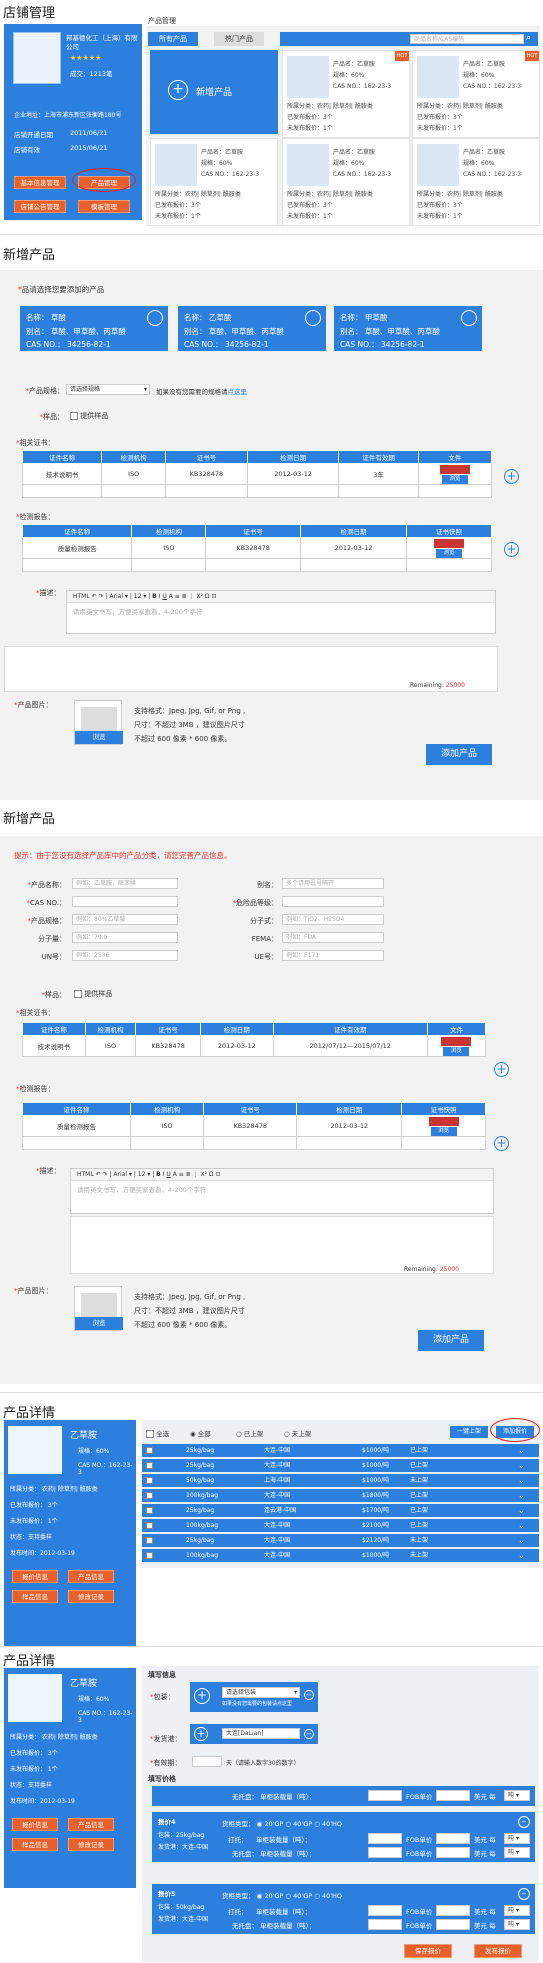  What do you see at coordinates (333, 919) in the screenshot?
I see `formula-input: 例如：TiO2、H2SO4` at bounding box center [333, 919].